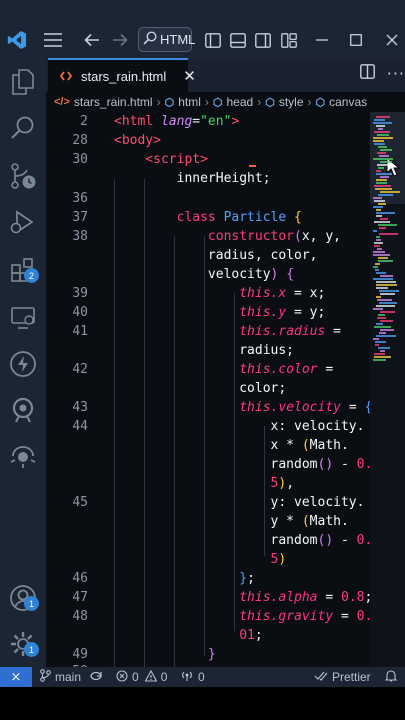  What do you see at coordinates (208, 293) in the screenshot?
I see `code-line: 39 this.x = x;` at bounding box center [208, 293].